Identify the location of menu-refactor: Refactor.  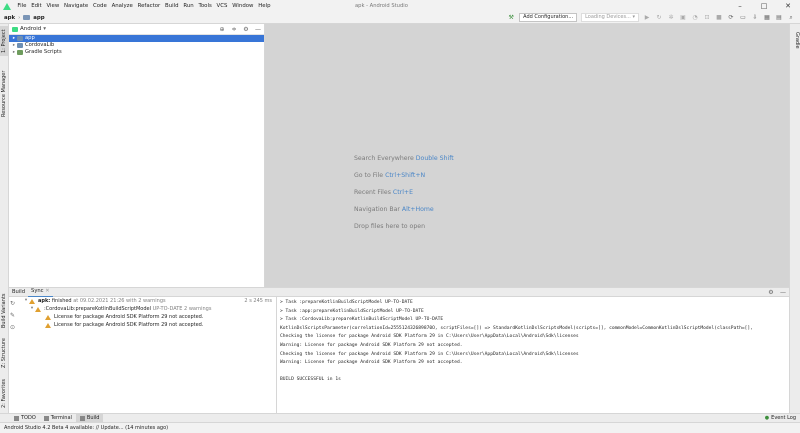
(148, 6).